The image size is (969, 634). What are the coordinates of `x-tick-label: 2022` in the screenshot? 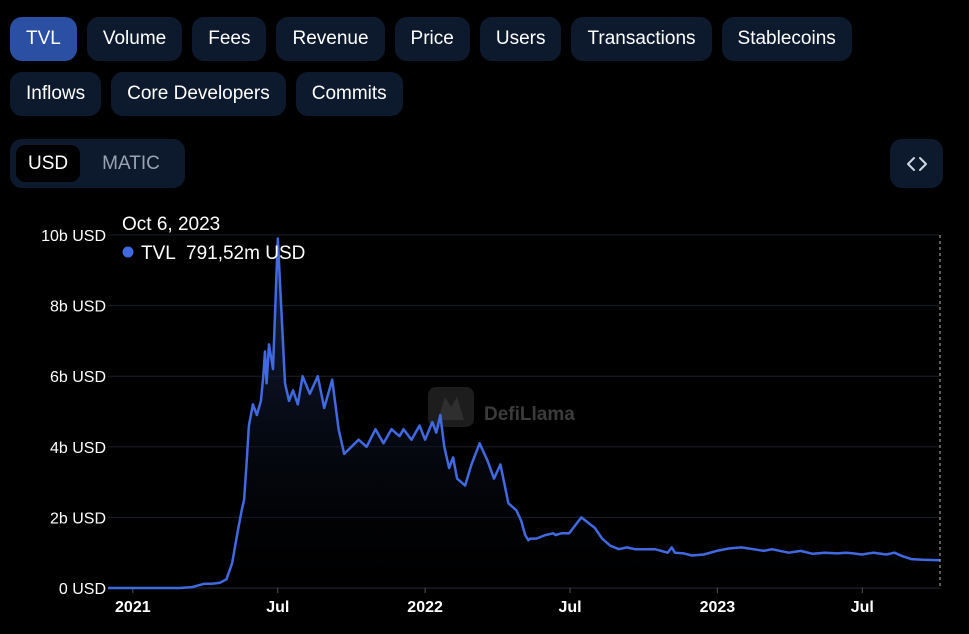 It's located at (425, 607).